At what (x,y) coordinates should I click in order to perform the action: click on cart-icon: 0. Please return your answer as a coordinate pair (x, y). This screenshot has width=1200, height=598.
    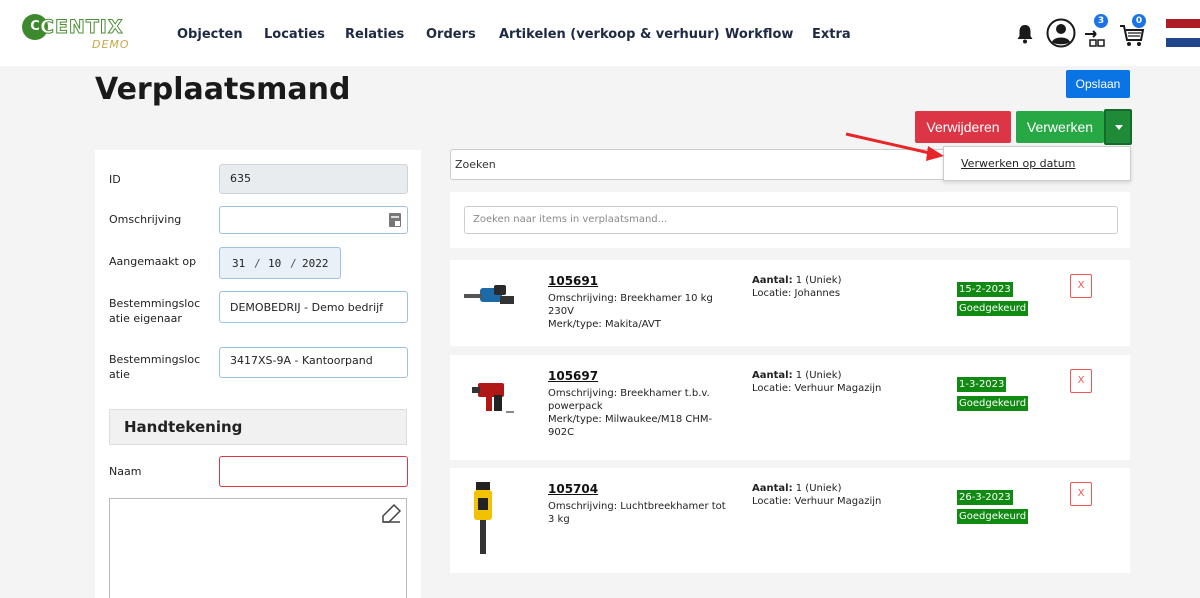
    Looking at the image, I should click on (1133, 32).